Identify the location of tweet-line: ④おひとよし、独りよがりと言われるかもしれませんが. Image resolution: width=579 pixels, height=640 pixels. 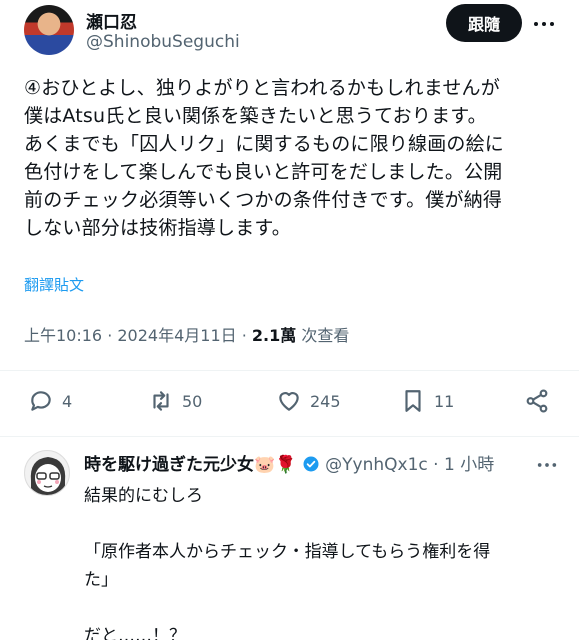
(262, 88).